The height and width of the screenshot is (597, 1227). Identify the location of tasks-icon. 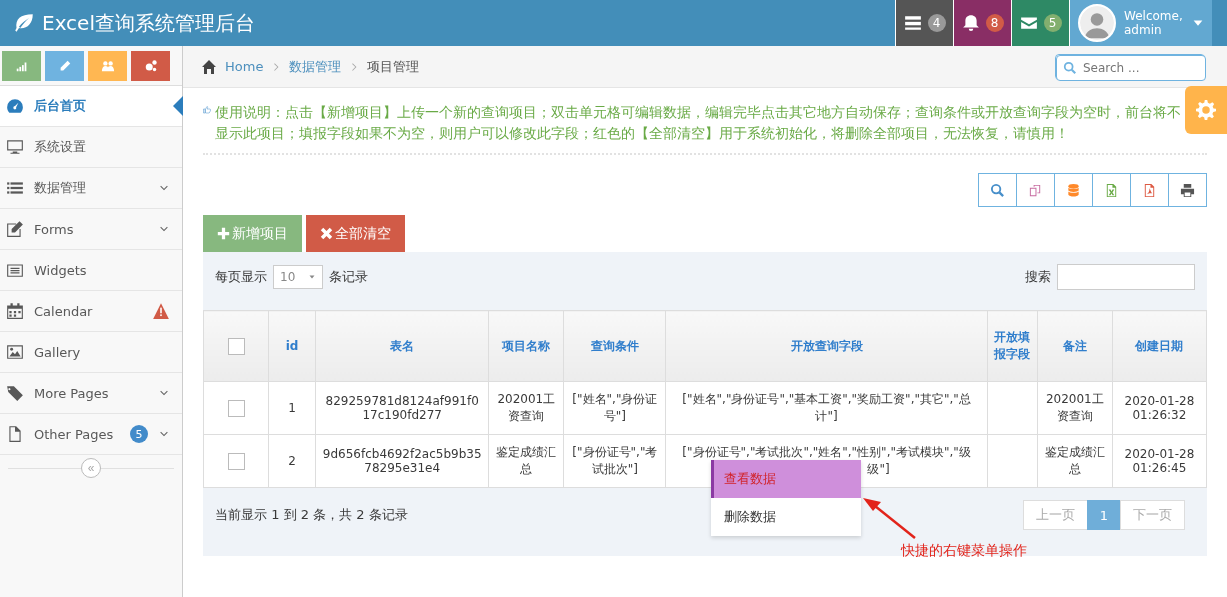
(912, 23).